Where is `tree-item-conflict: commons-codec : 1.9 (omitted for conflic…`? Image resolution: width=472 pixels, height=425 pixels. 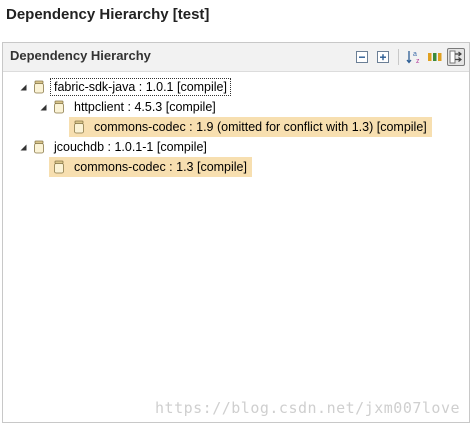 tree-item-conflict: commons-codec : 1.9 (omitted for conflic… is located at coordinates (250, 127).